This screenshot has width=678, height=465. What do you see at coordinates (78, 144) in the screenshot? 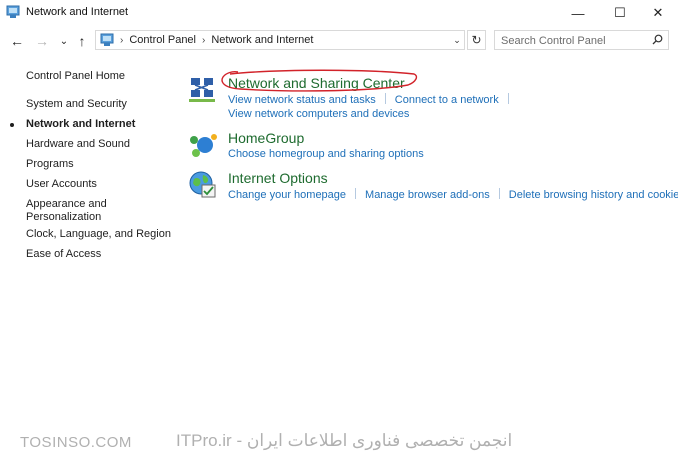
I see `sidebar-item-hardware-and-sound: Hardware and Sound` at bounding box center [78, 144].